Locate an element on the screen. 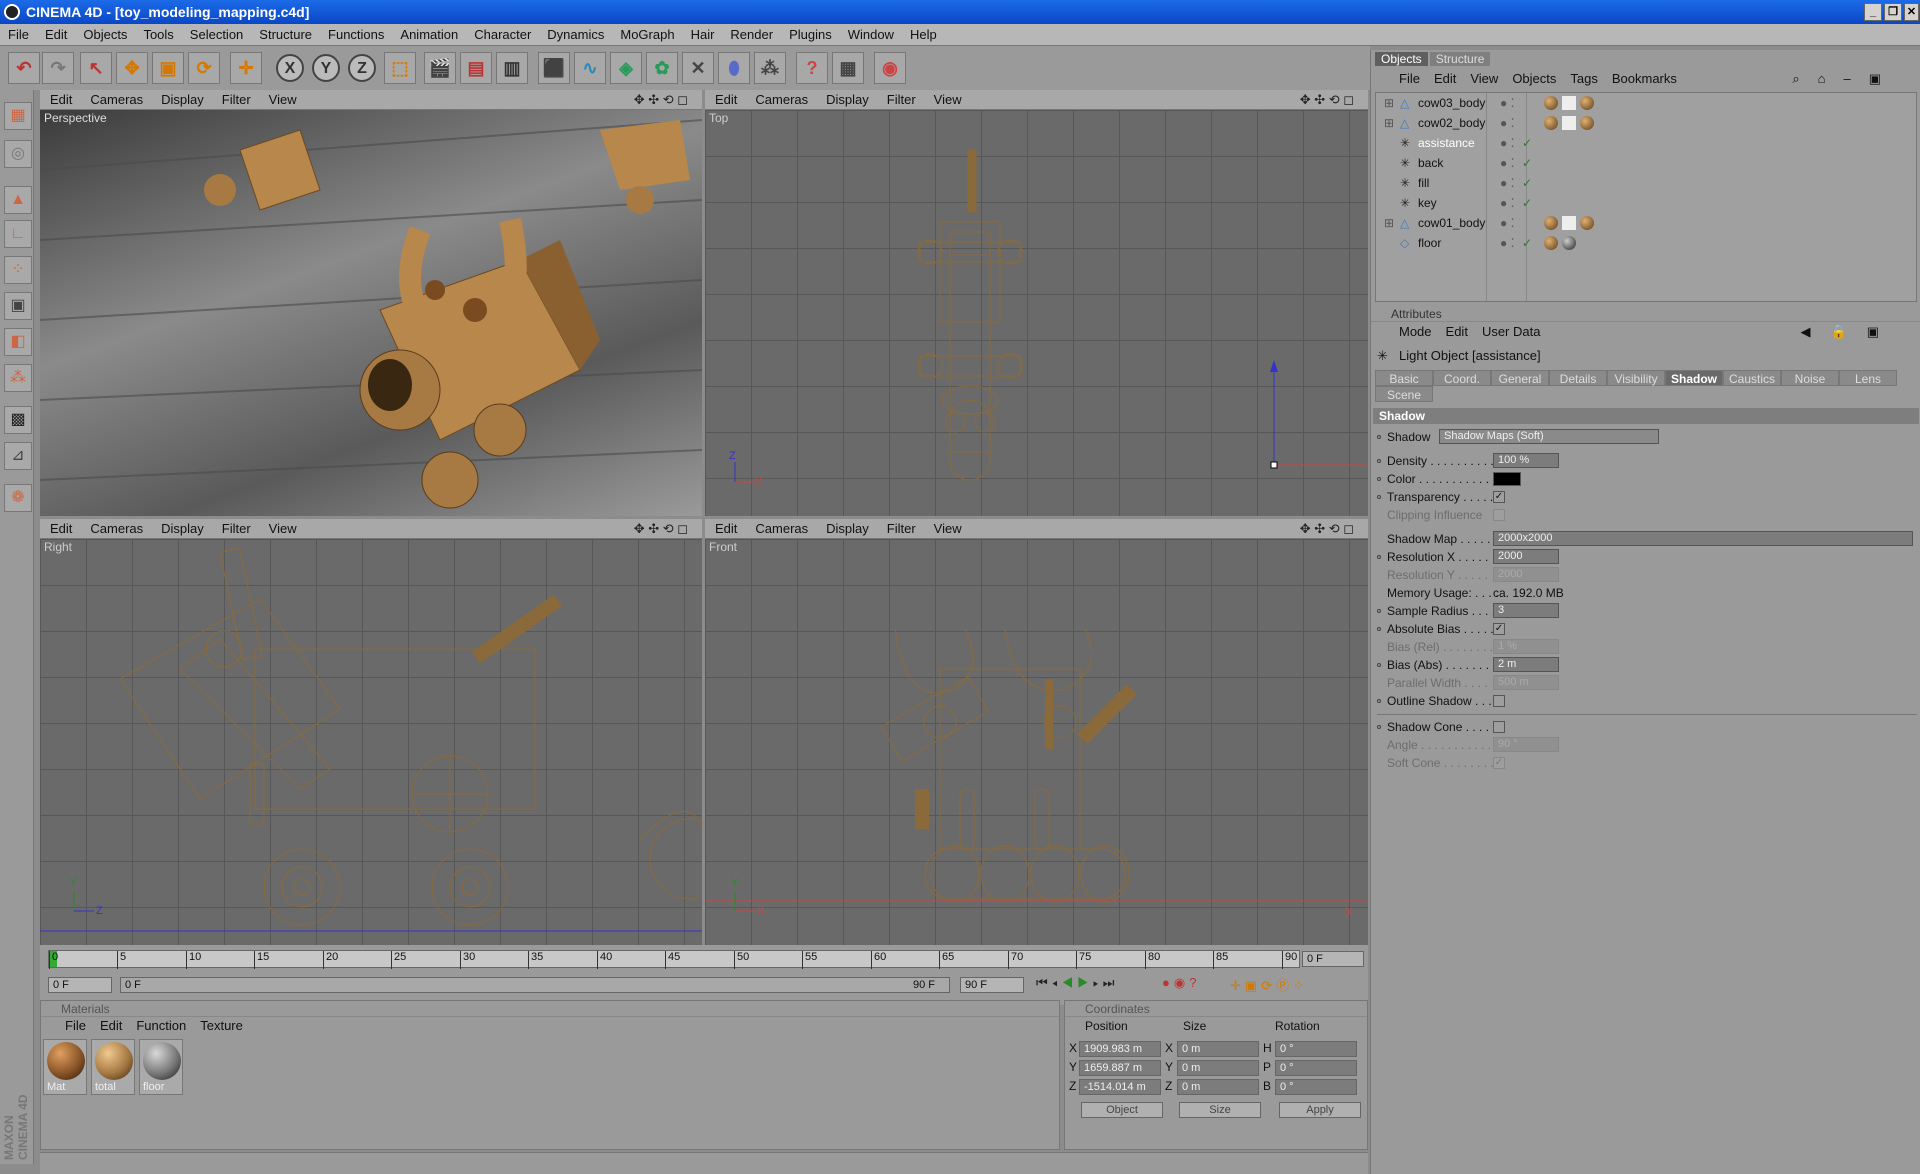 The height and width of the screenshot is (1174, 1920). new-window-icon: ▣ is located at coordinates (1876, 331).